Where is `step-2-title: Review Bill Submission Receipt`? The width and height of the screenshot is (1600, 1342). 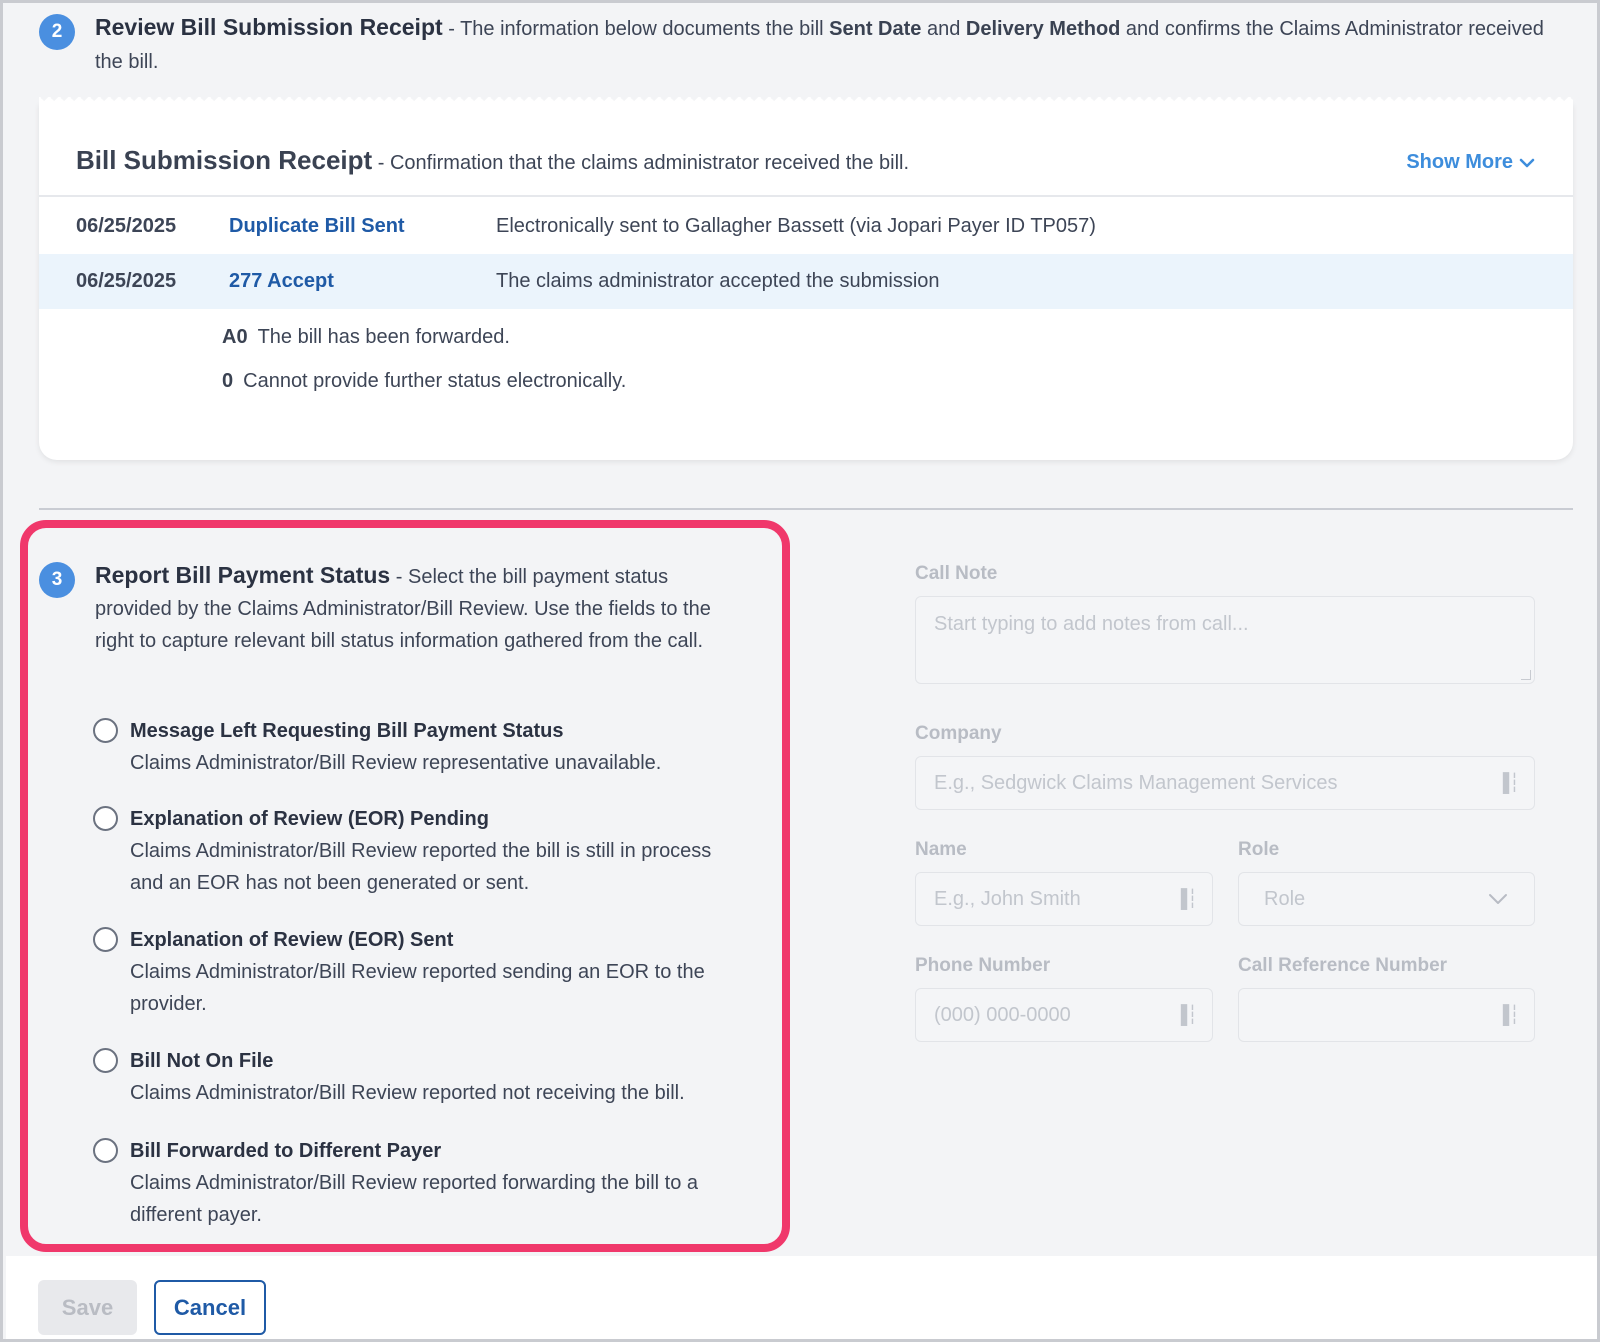
step-2-title: Review Bill Submission Receipt is located at coordinates (269, 27).